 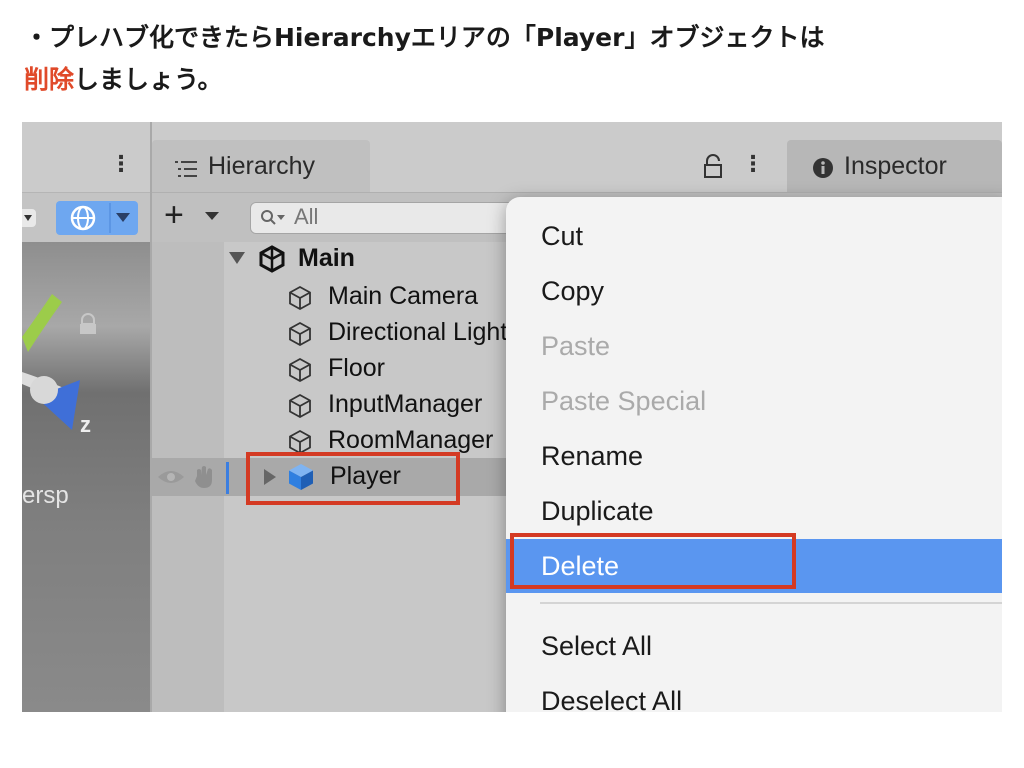 I want to click on list-item-label: Directional Light, so click(x=418, y=332).